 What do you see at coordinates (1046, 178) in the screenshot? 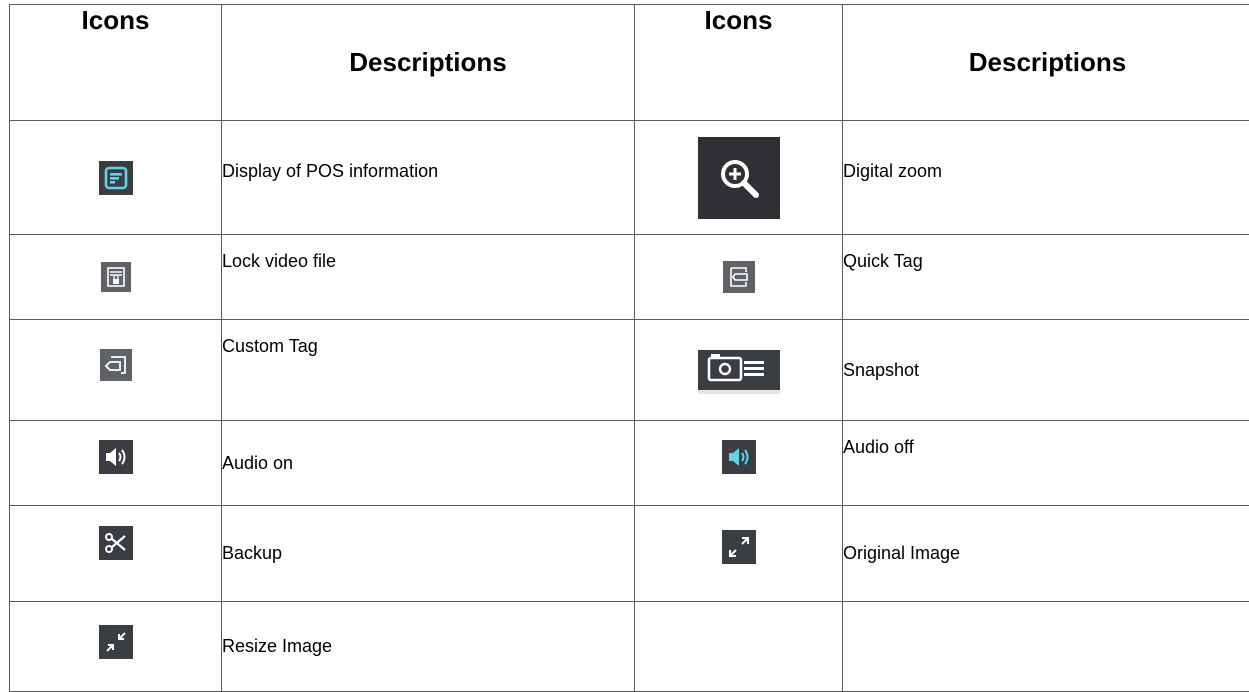
I see `description-cell: Digital zoom` at bounding box center [1046, 178].